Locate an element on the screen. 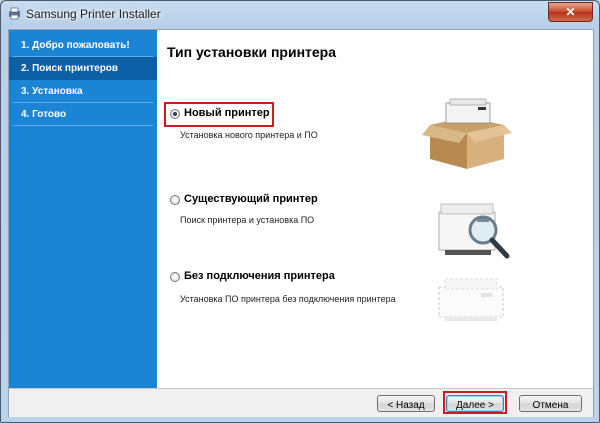  step-label: 4. Готово is located at coordinates (44, 114).